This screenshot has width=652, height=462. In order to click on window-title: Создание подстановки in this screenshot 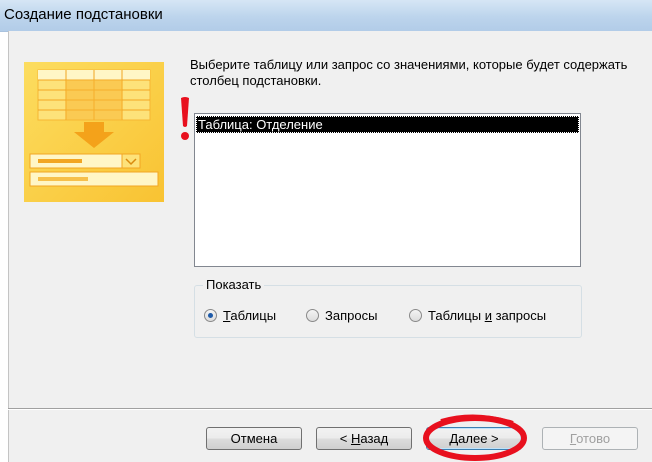, I will do `click(83, 14)`.